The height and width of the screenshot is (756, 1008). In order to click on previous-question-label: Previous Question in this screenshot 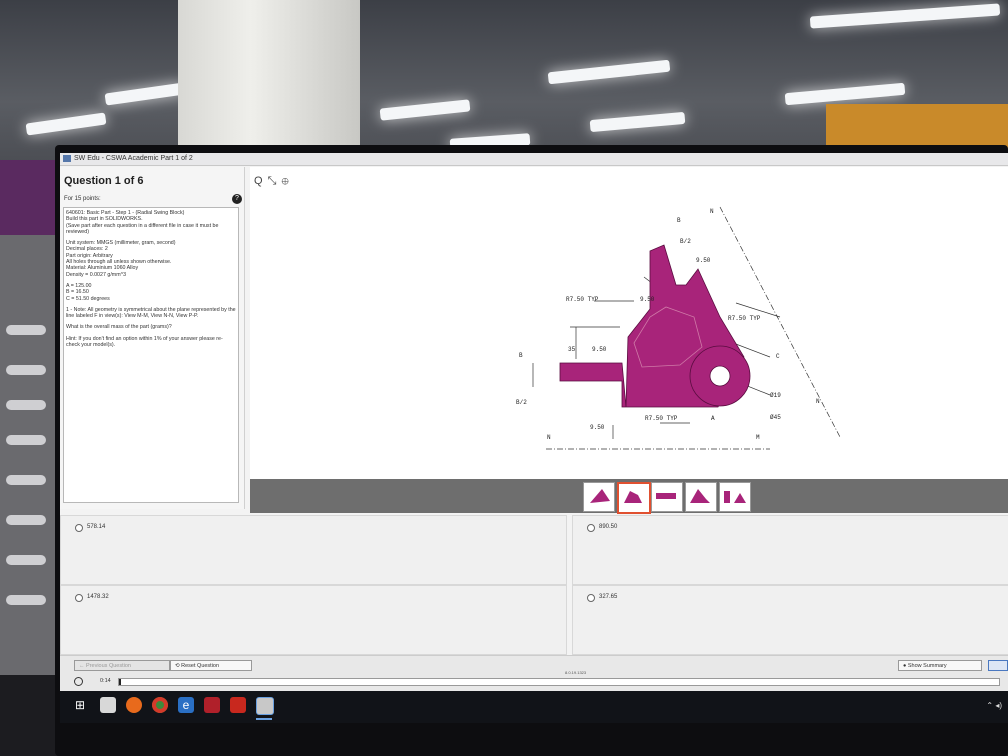, I will do `click(108, 666)`.